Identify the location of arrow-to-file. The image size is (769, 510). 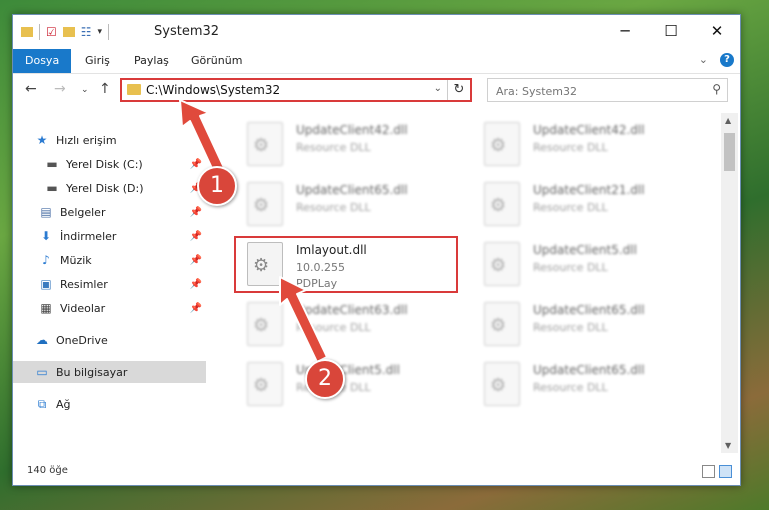
(303, 319).